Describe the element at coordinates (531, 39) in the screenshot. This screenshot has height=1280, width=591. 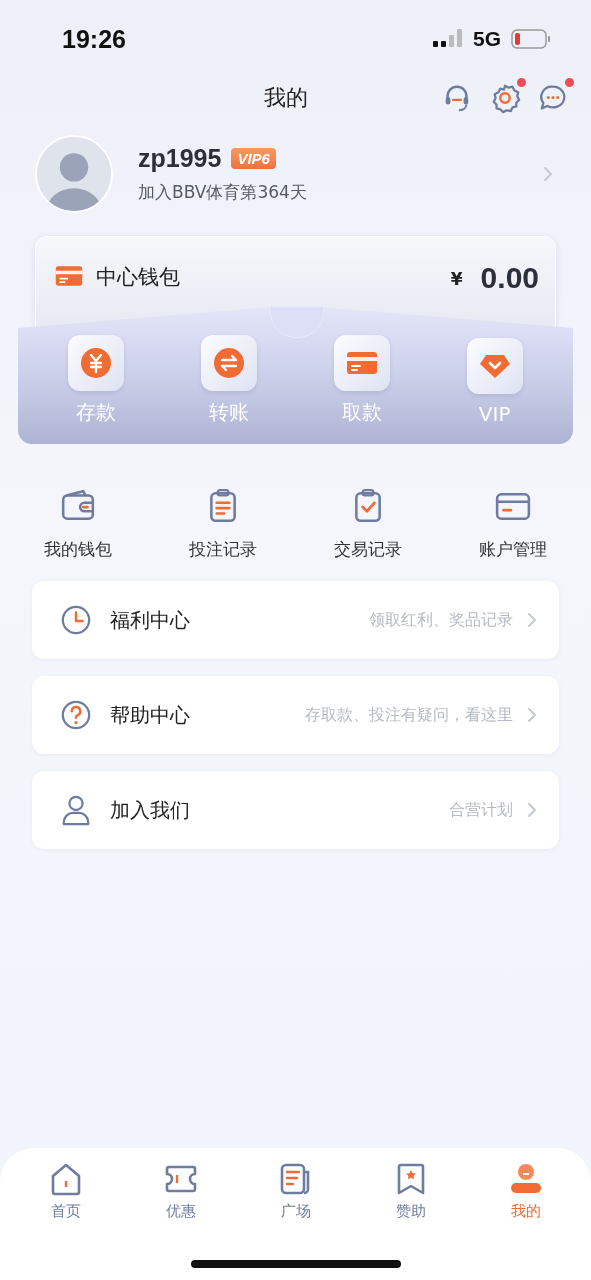
I see `battery-icon` at that location.